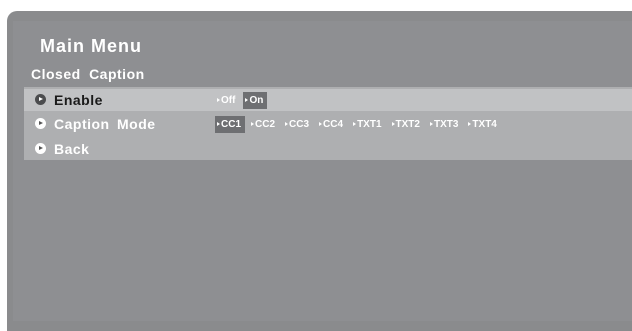  I want to click on option-txt2: TXT2, so click(407, 124).